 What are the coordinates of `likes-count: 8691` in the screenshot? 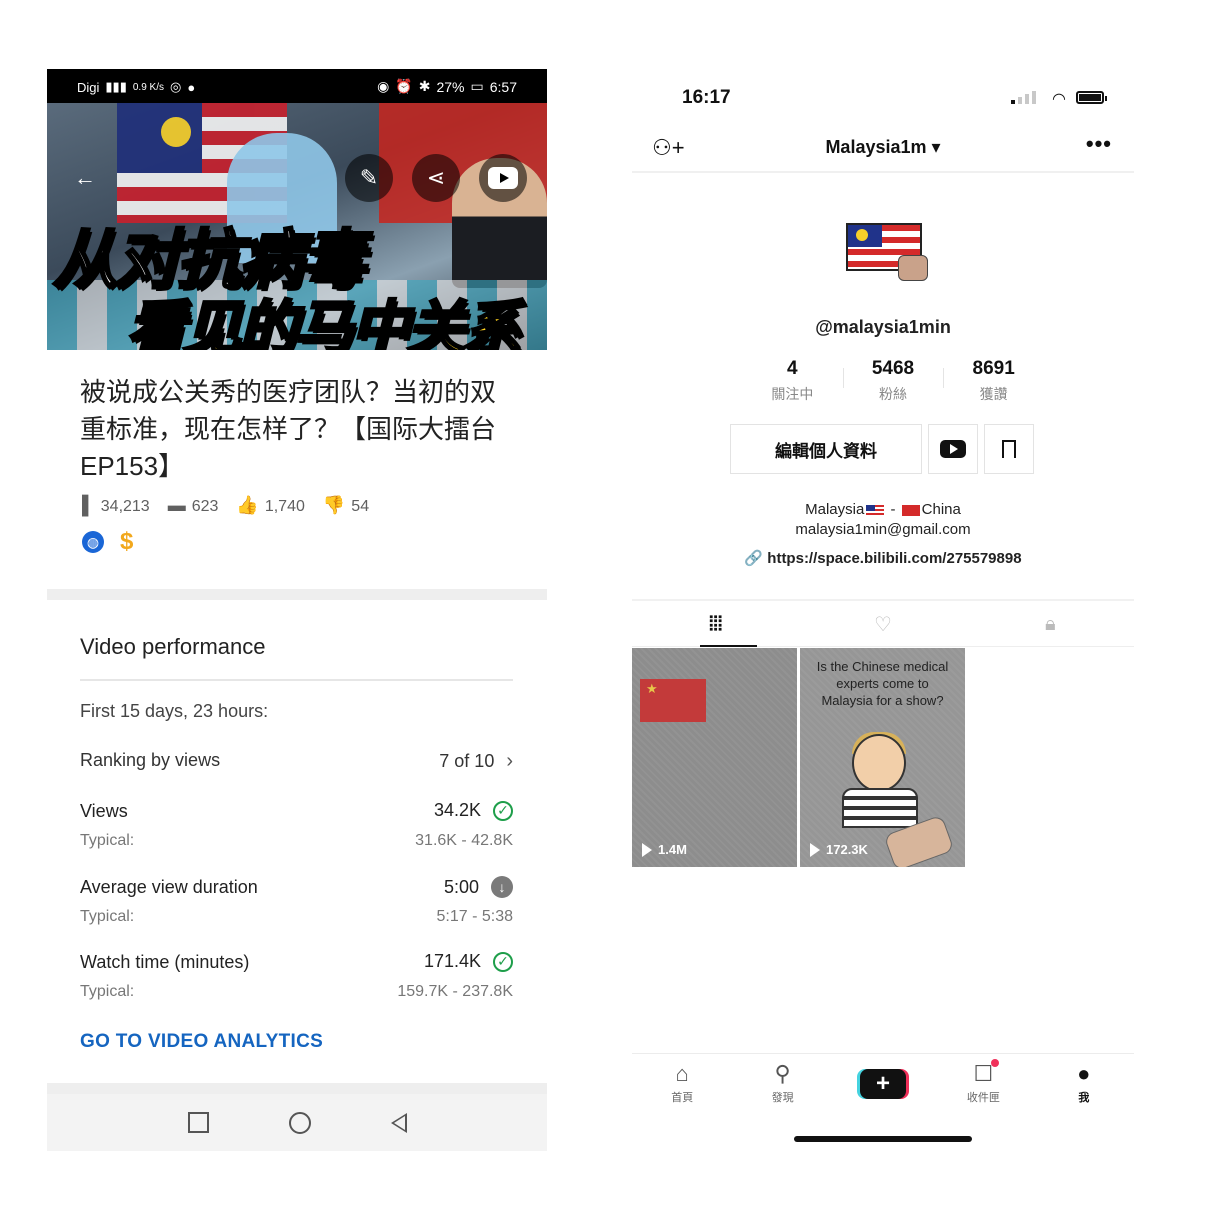 It's located at (993, 368).